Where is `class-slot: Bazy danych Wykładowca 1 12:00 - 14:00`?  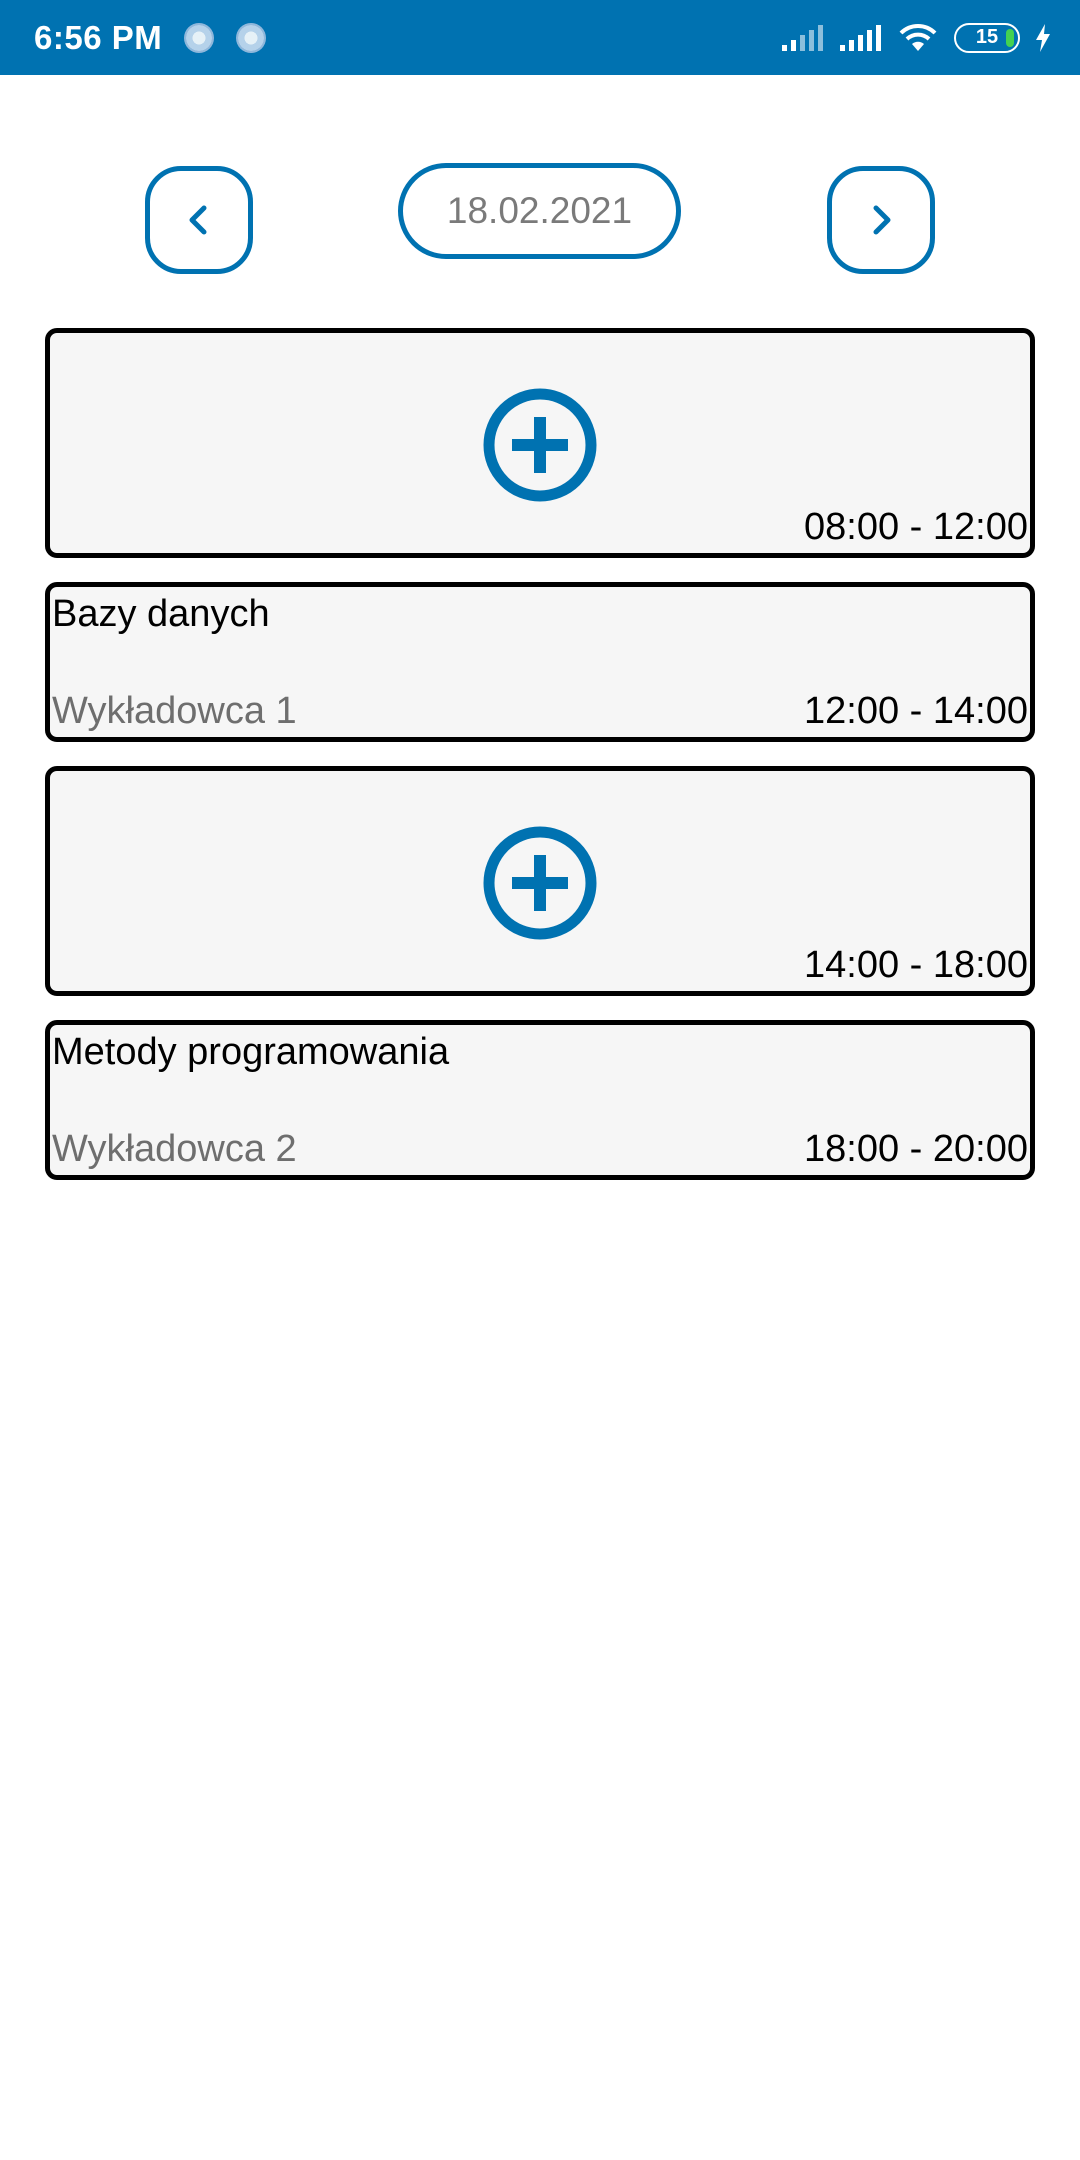 class-slot: Bazy danych Wykładowca 1 12:00 - 14:00 is located at coordinates (540, 662).